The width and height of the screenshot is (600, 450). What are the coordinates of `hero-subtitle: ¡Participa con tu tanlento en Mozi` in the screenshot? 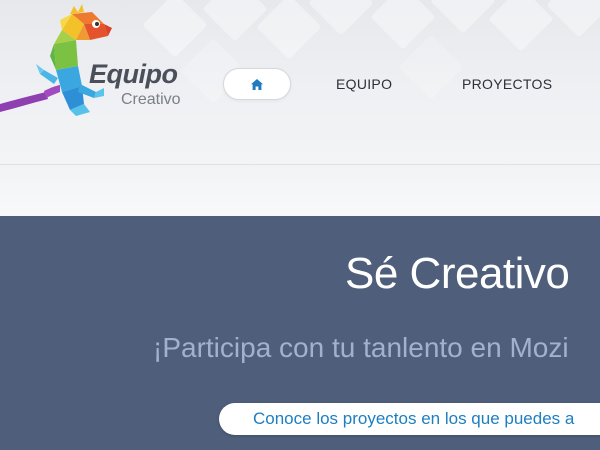 It's located at (361, 347).